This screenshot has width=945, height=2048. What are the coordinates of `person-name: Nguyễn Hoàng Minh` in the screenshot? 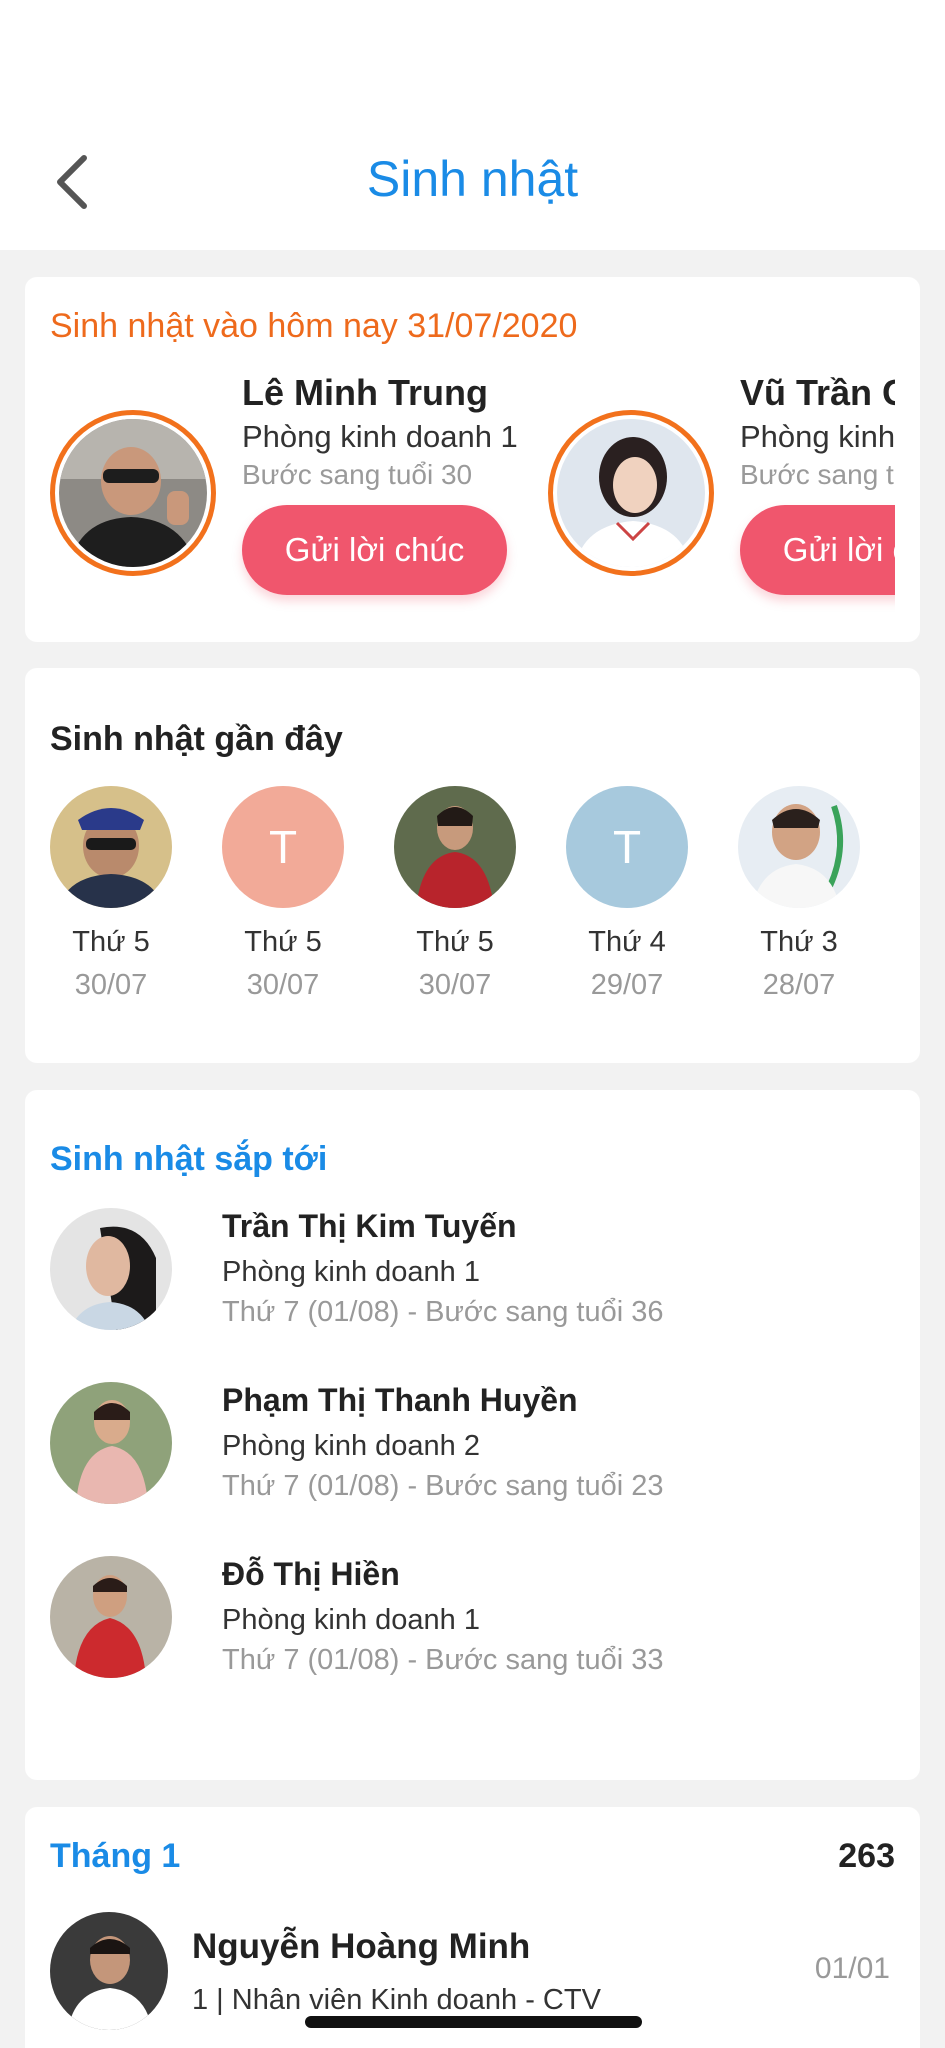 It's located at (361, 1946).